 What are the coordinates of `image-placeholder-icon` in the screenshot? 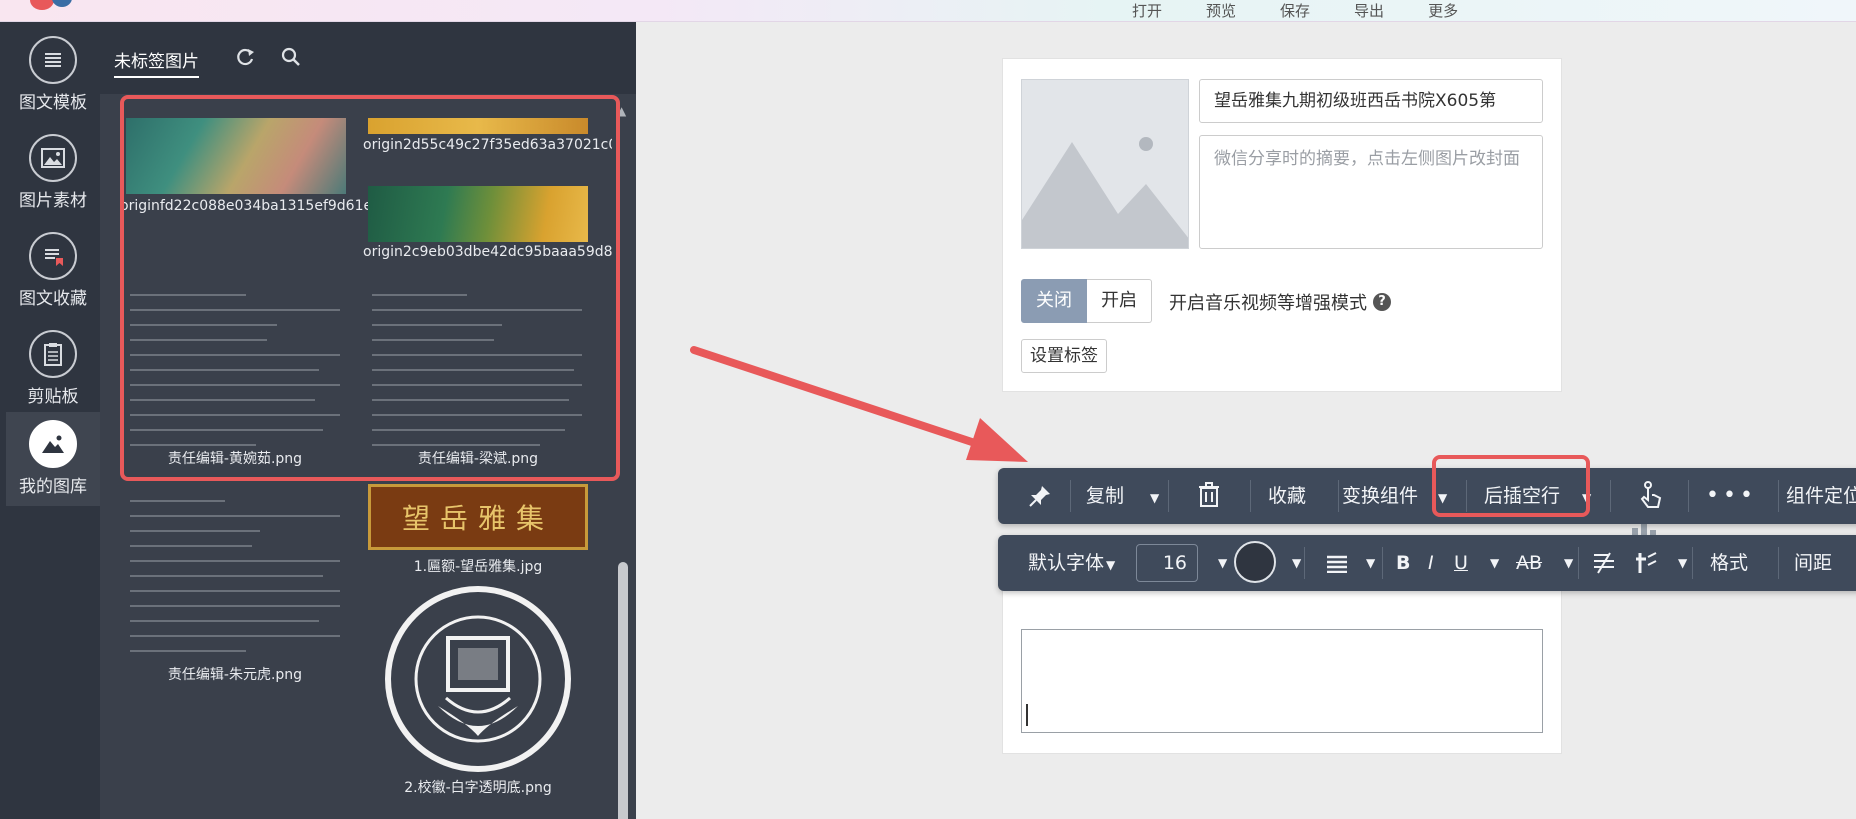 It's located at (1105, 164).